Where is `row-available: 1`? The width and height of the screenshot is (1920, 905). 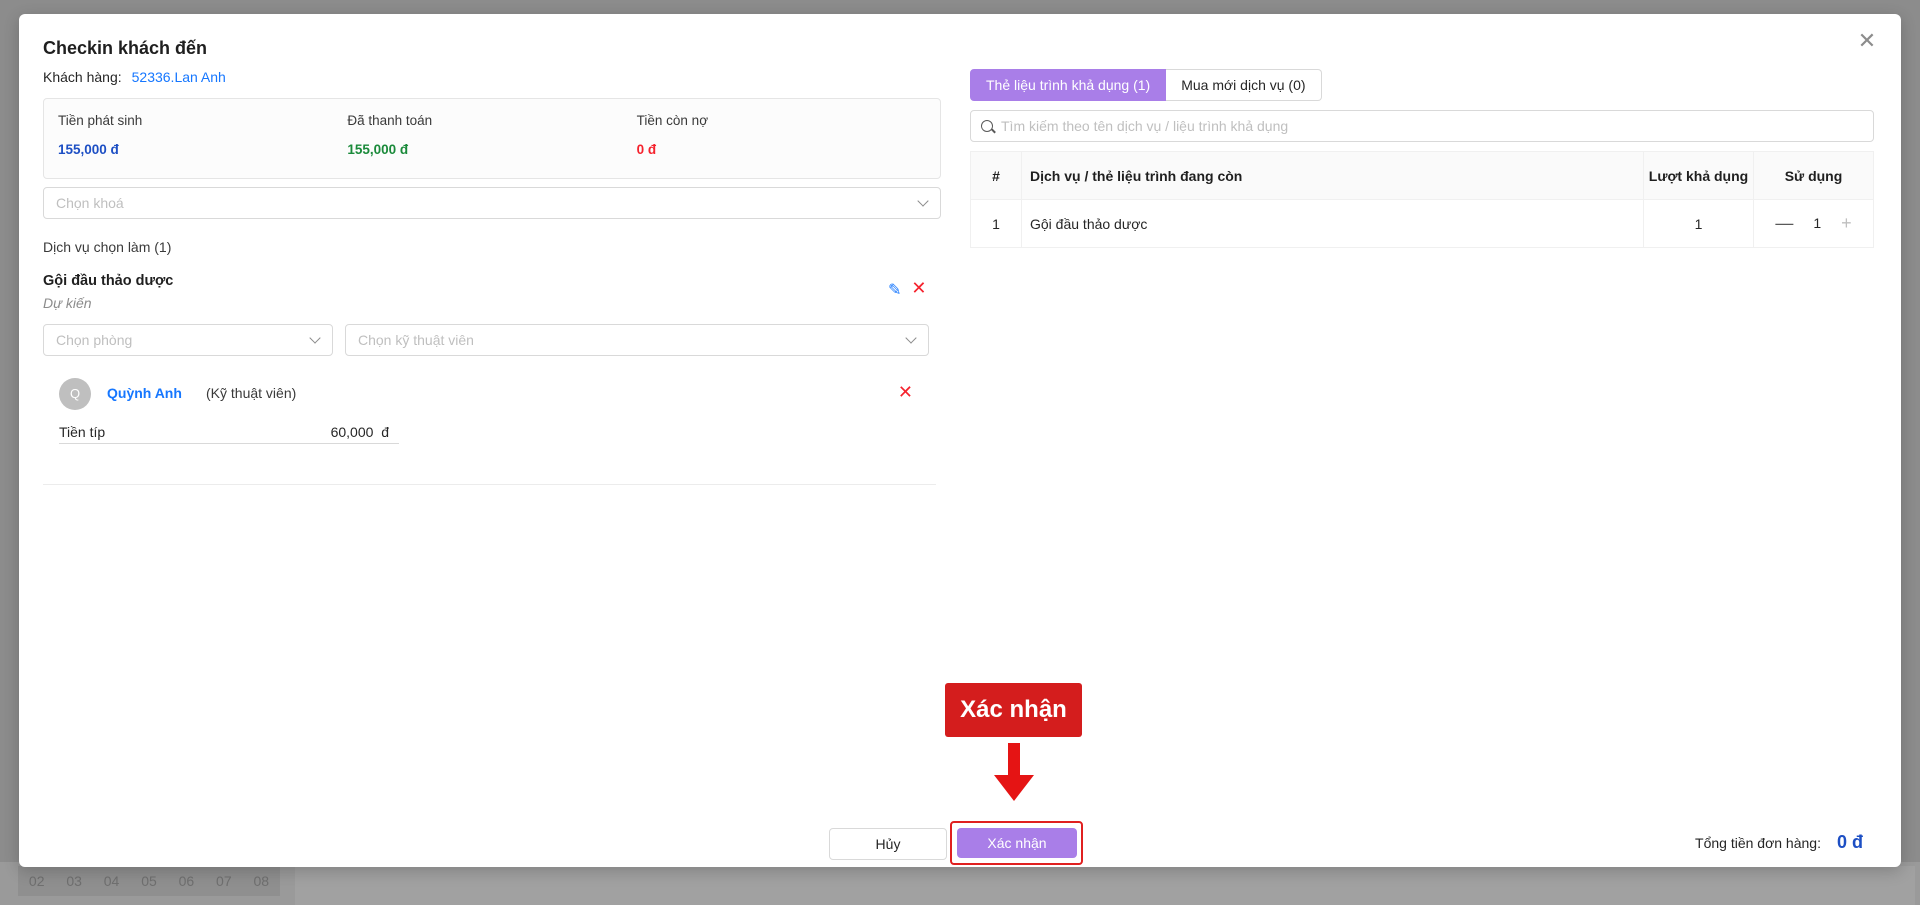 row-available: 1 is located at coordinates (1698, 223).